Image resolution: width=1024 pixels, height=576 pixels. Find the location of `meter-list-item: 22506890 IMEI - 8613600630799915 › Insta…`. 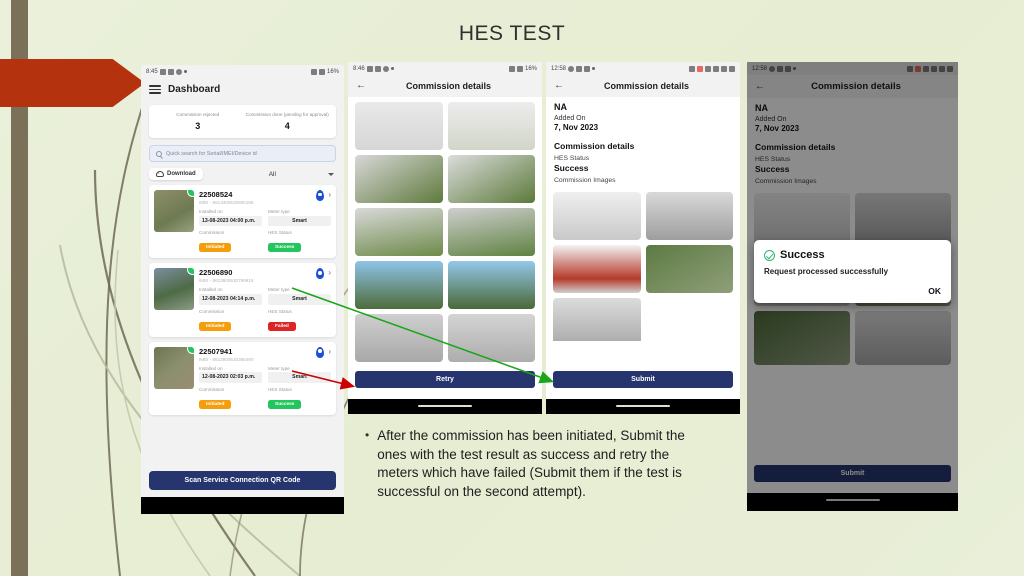

meter-list-item: 22506890 IMEI - 8613600630799915 › Insta… is located at coordinates (242, 300).